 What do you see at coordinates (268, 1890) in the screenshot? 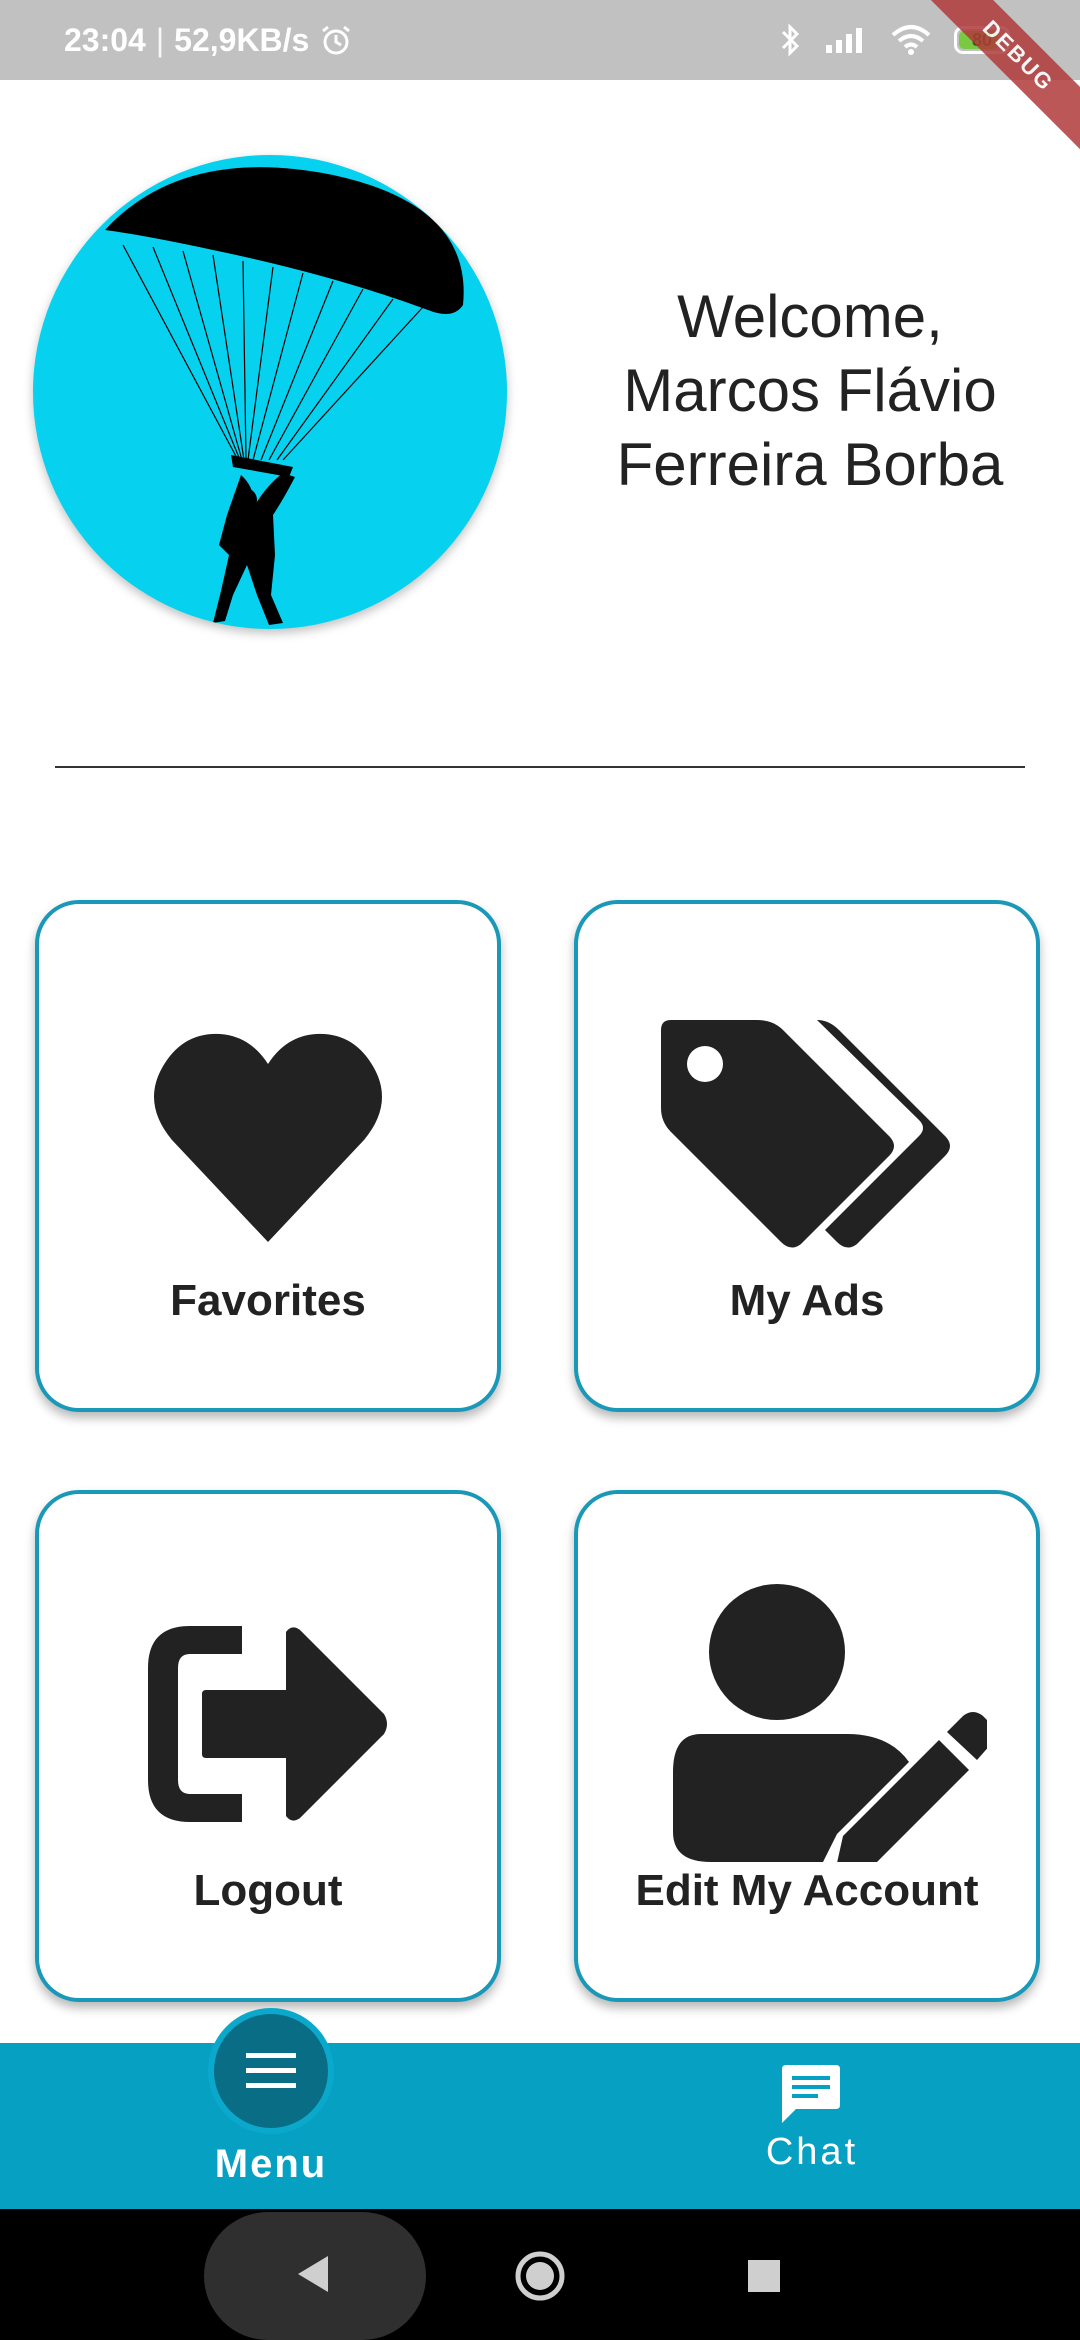
I see `logout-label: Logout` at bounding box center [268, 1890].